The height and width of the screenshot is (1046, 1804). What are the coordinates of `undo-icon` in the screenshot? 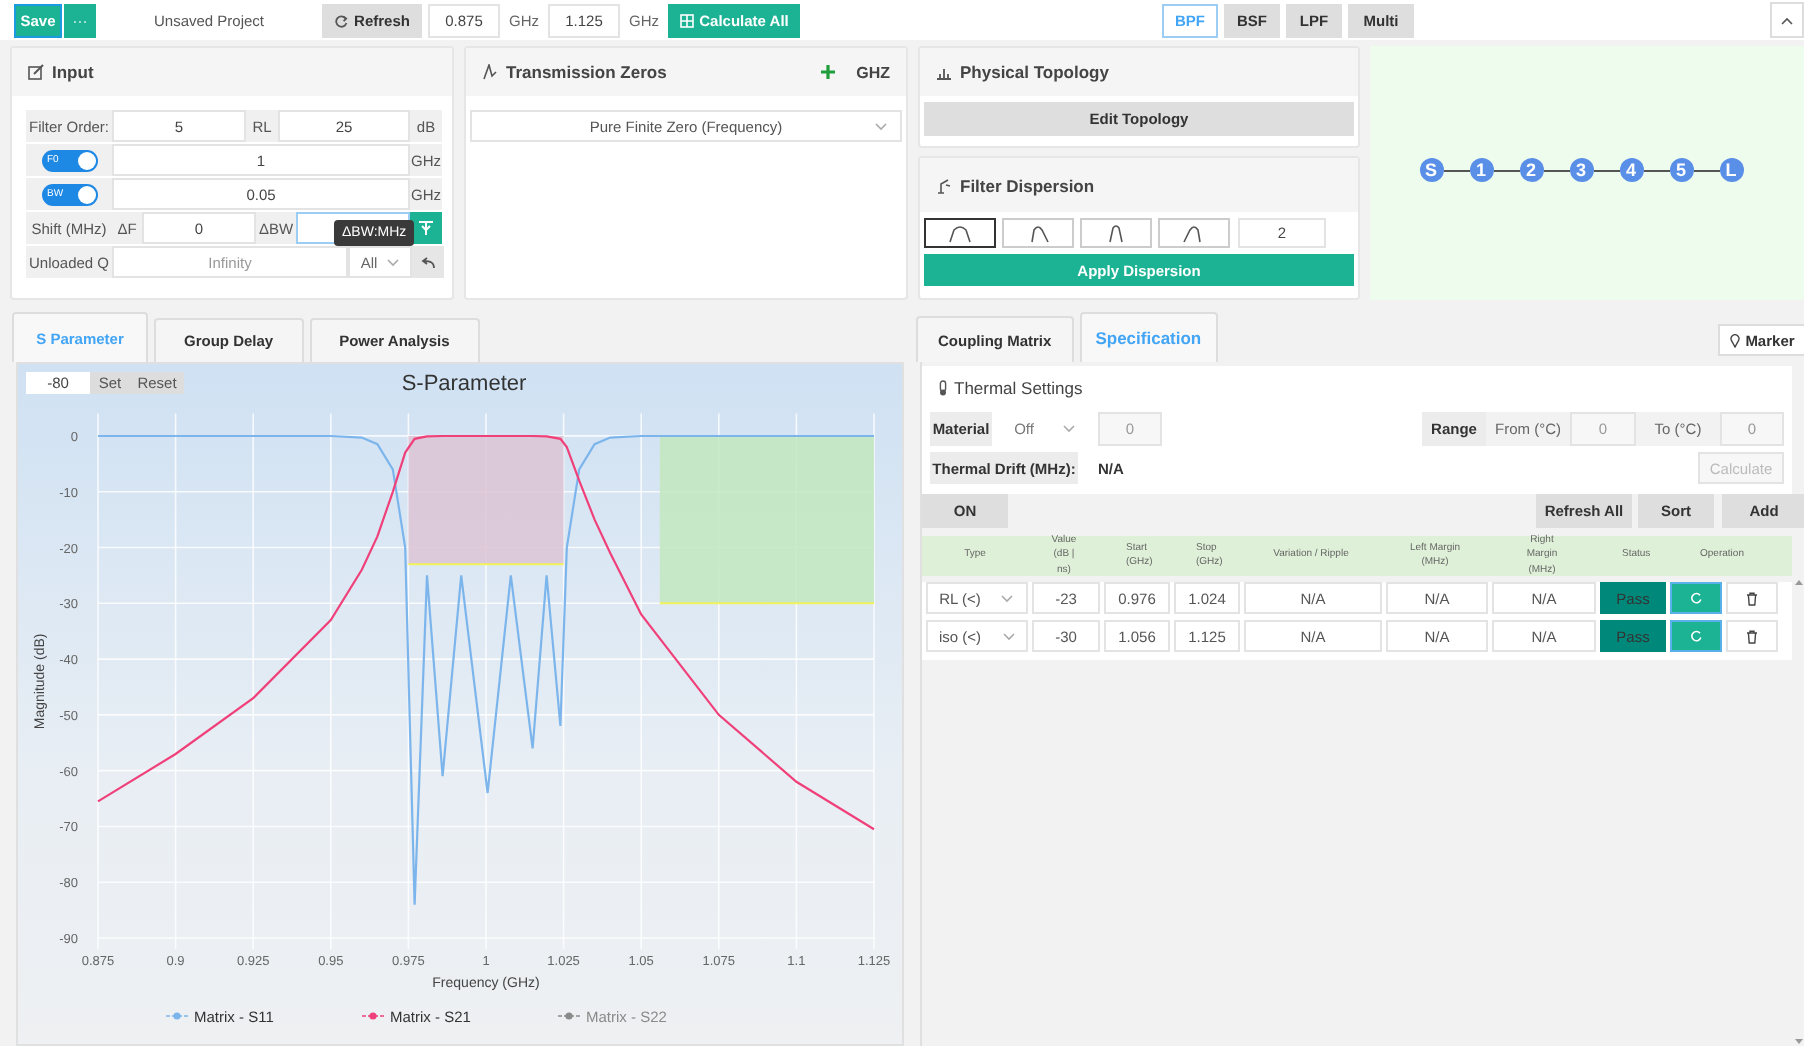 It's located at (428, 262).